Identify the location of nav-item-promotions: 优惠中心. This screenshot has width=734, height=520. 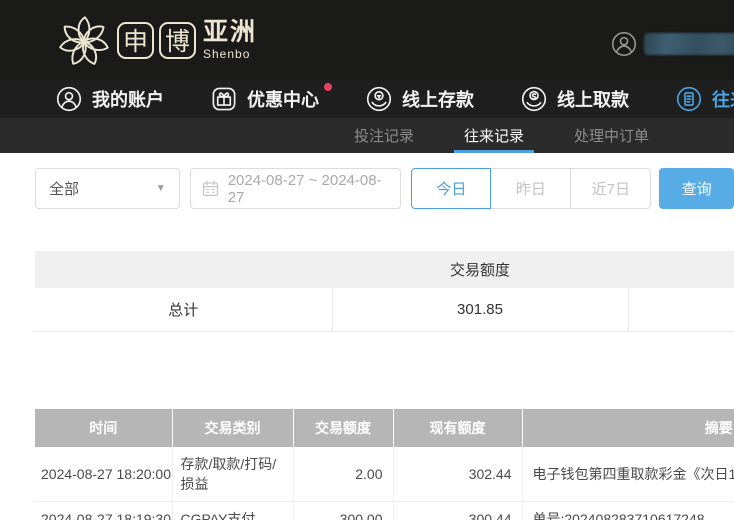
(271, 97).